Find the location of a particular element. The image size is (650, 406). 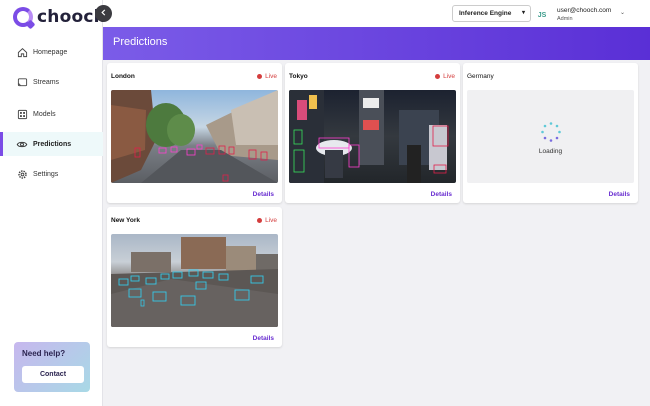

stream-feed-london is located at coordinates (194, 136).